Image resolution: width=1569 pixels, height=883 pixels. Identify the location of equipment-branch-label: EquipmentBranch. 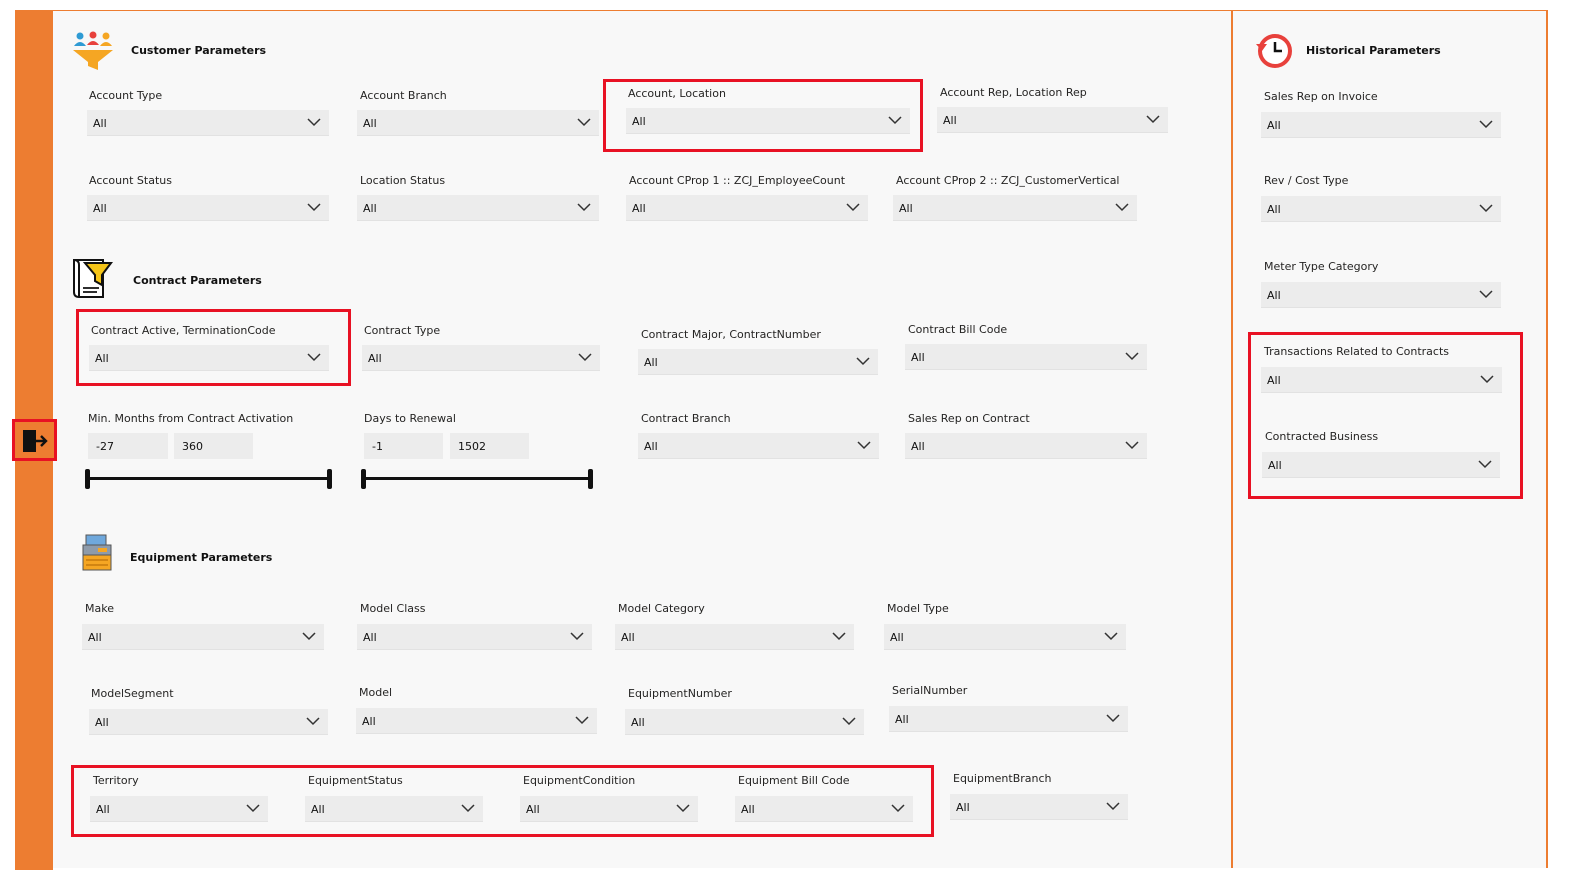
(1002, 778).